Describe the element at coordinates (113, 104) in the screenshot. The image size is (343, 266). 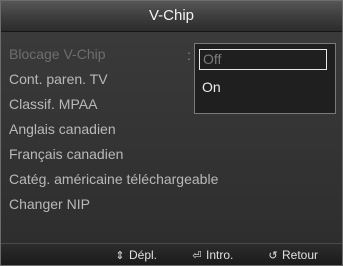
I see `menu-item-mpaa-rating: Classif. MPAA` at that location.